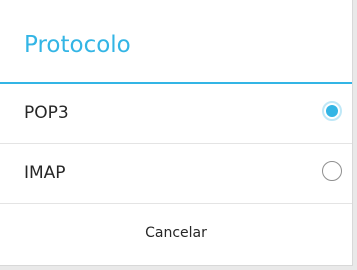 Image resolution: width=357 pixels, height=270 pixels. What do you see at coordinates (46, 113) in the screenshot?
I see `option-label-pop3: POP3` at bounding box center [46, 113].